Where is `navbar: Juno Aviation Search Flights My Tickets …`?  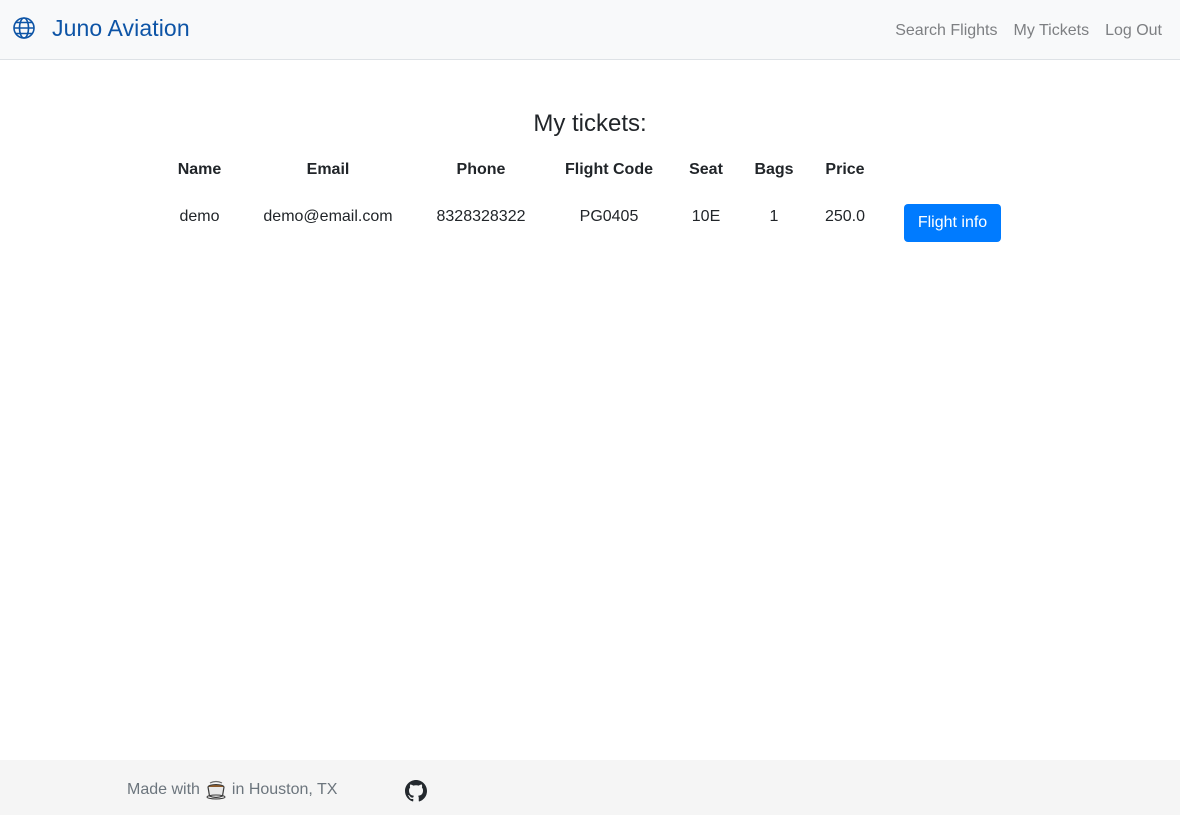 navbar: Juno Aviation Search Flights My Tickets … is located at coordinates (590, 30).